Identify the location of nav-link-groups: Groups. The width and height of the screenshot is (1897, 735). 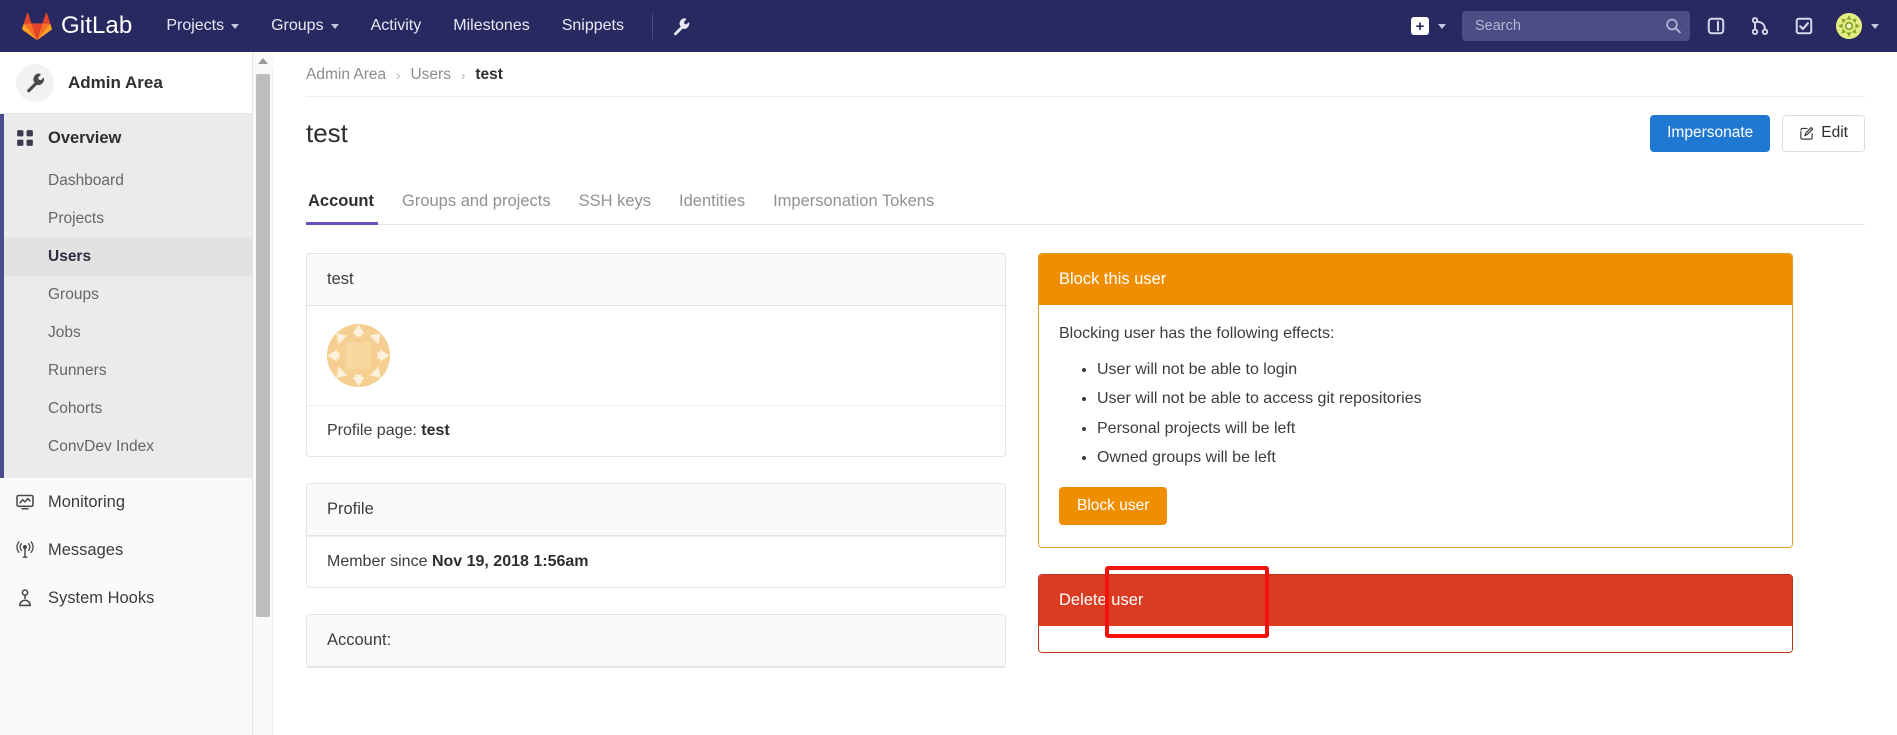
(304, 26).